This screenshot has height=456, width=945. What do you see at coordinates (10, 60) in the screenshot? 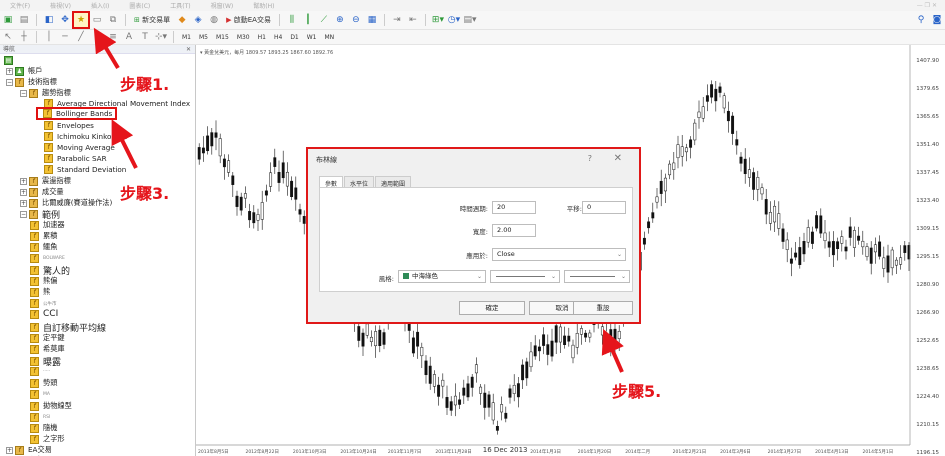
I see `navigator-root: ▤` at bounding box center [10, 60].